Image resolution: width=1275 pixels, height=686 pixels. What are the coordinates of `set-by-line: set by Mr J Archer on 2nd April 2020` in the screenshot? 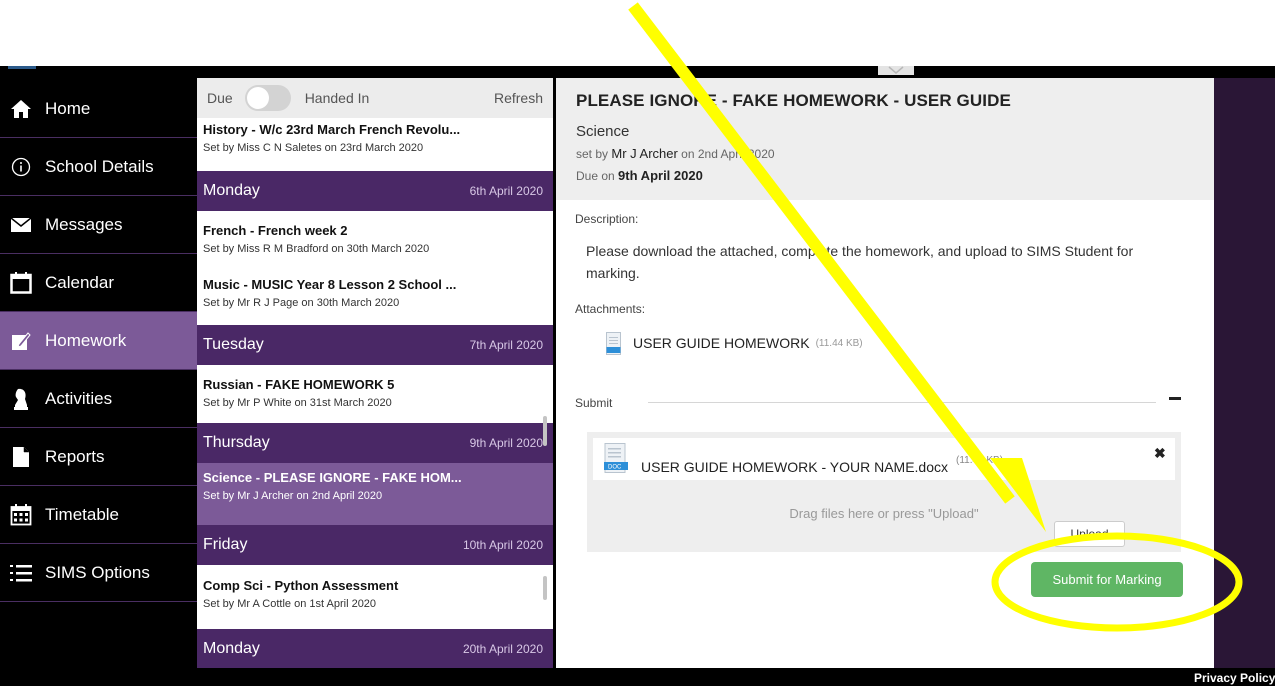 It's located at (895, 153).